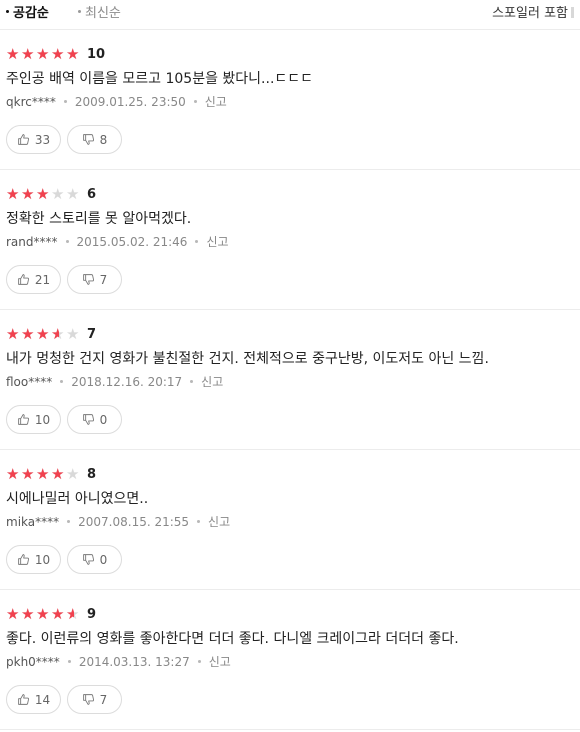 The height and width of the screenshot is (732, 580). Describe the element at coordinates (160, 79) in the screenshot. I see `review-text: 주인공 배역 이름을 모르고 105분을 봤다니...ㄷㄷㄷ` at that location.